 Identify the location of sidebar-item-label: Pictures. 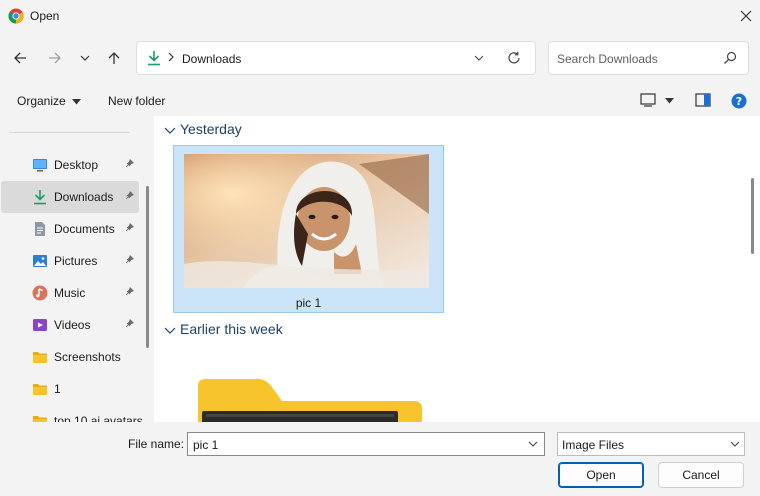
(76, 261).